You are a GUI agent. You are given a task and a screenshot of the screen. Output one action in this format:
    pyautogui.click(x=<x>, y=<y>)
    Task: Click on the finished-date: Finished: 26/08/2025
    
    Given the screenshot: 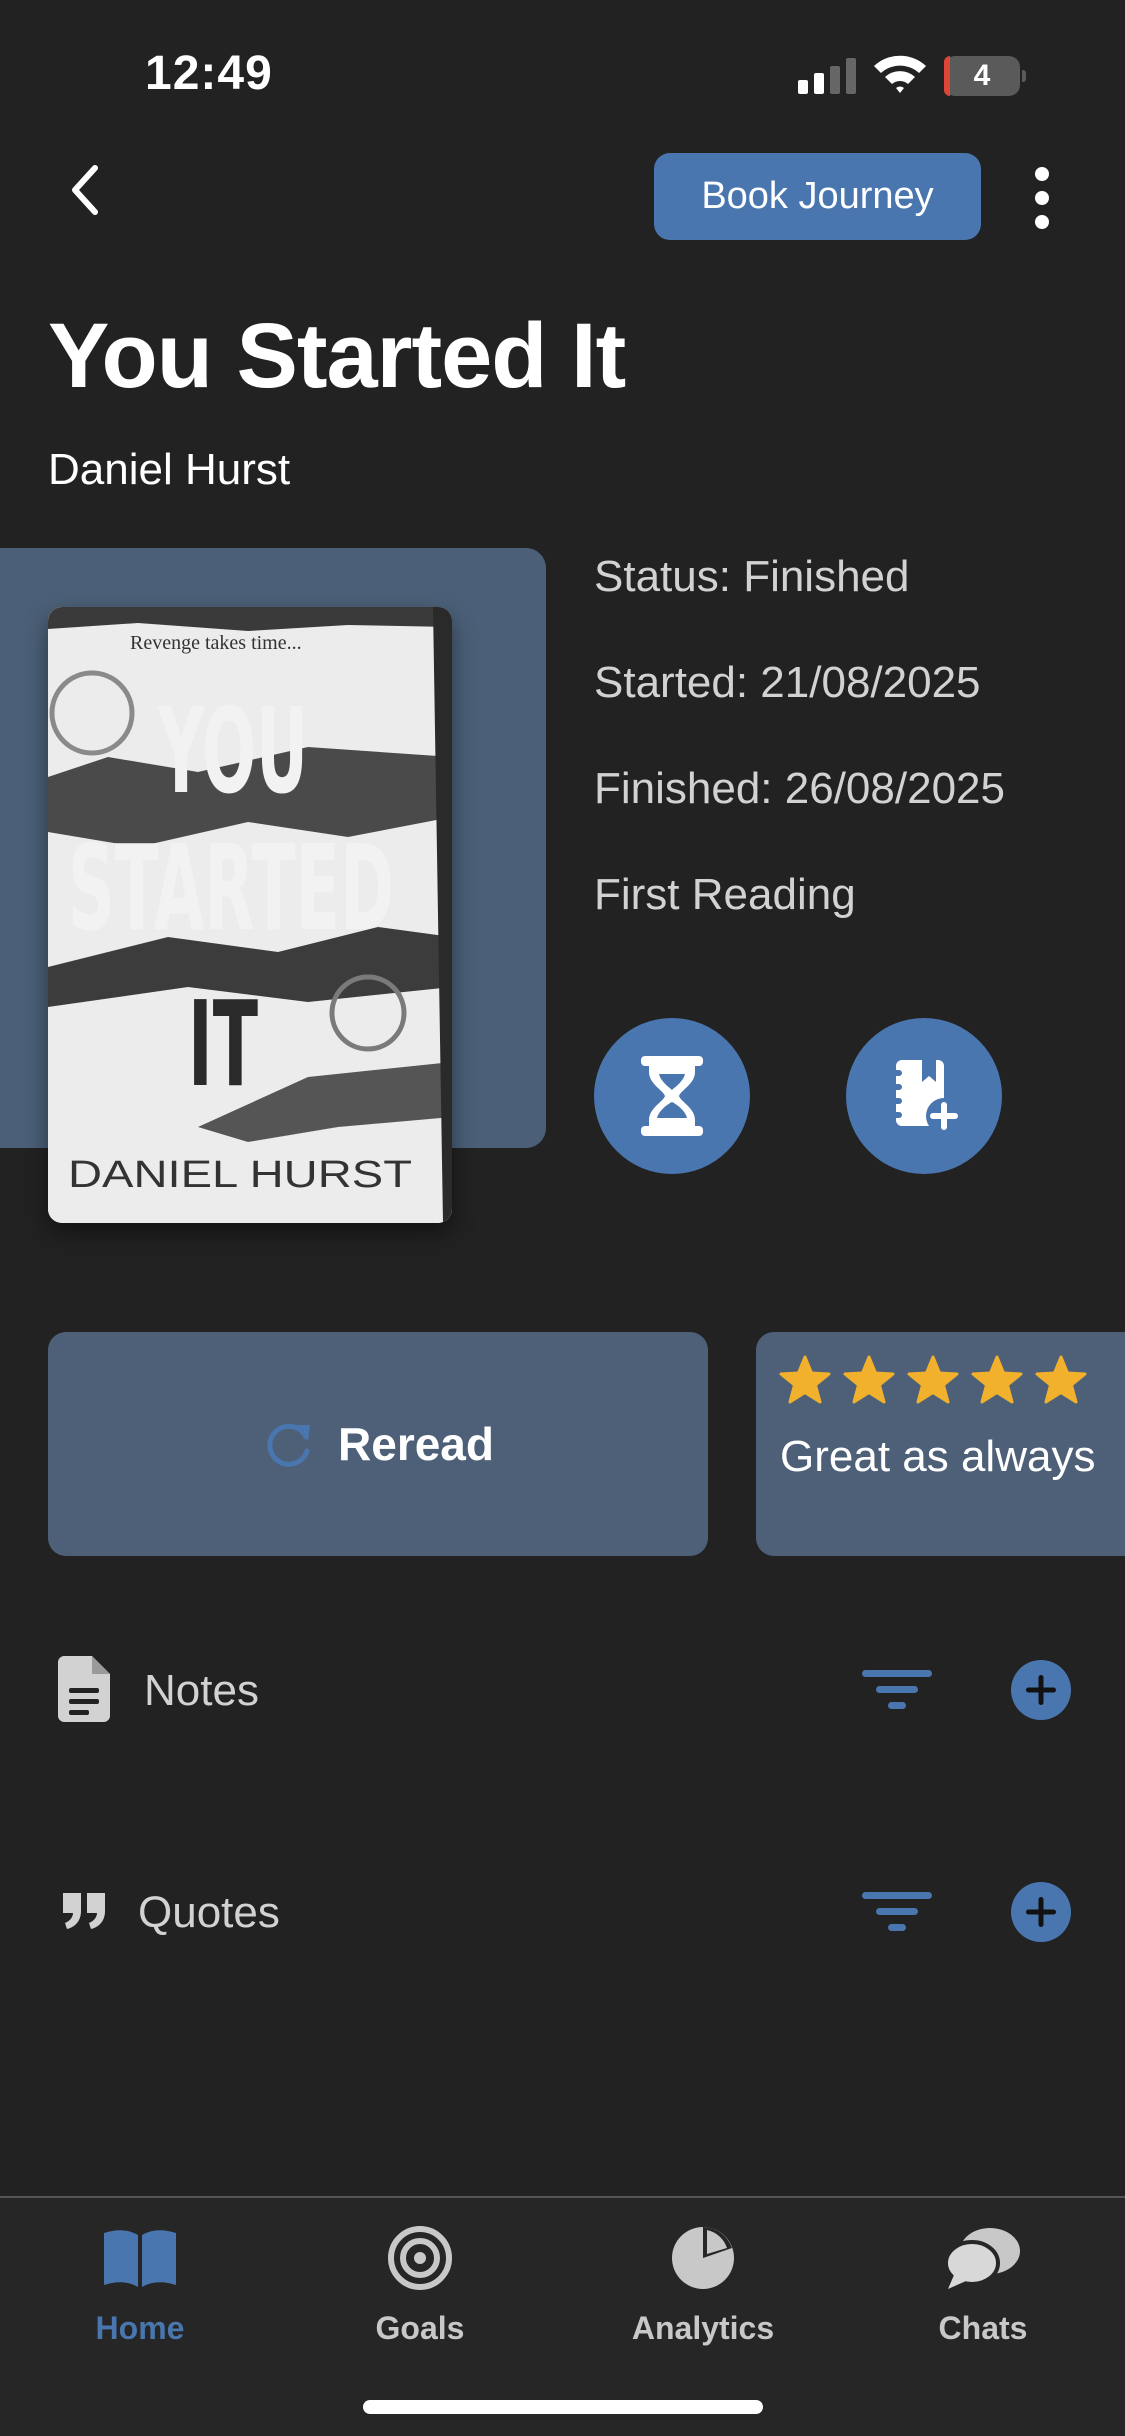 What is the action you would take?
    pyautogui.click(x=799, y=788)
    